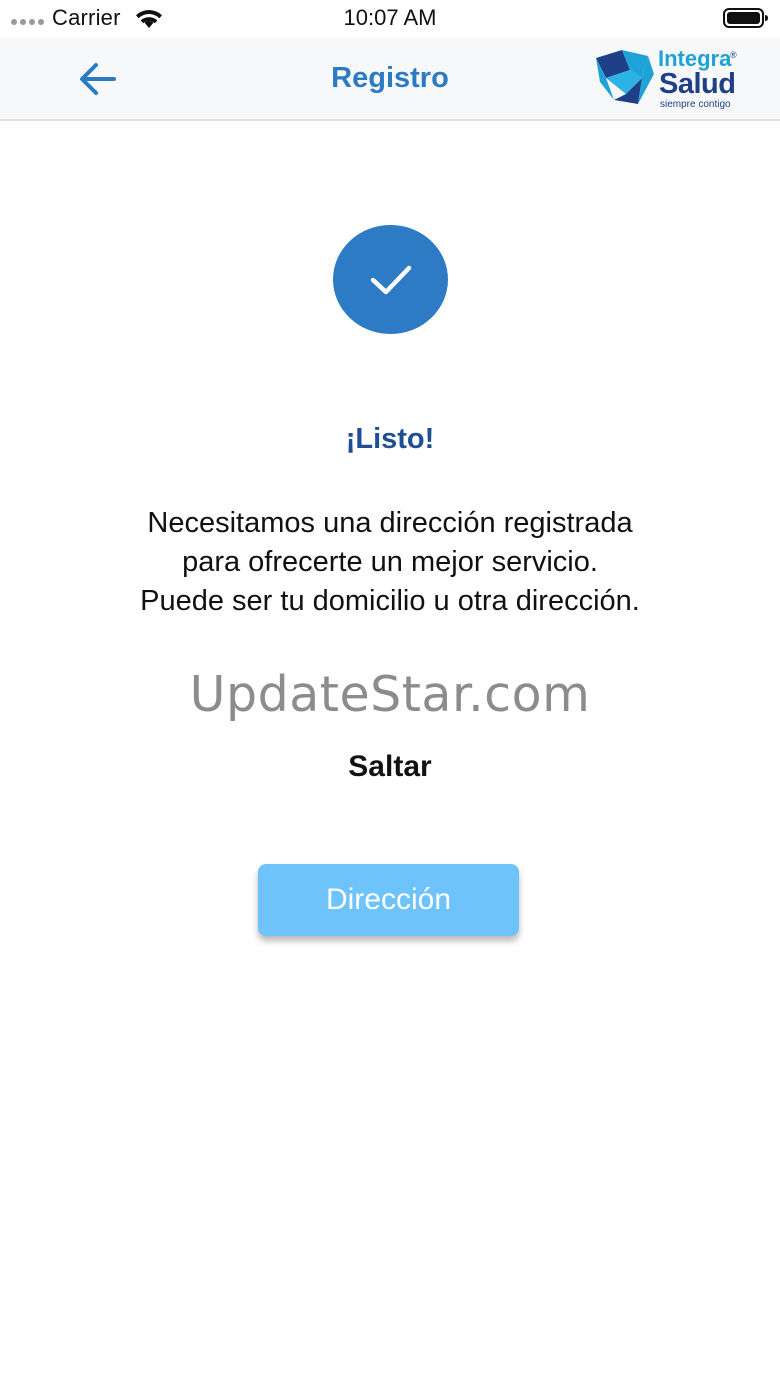  Describe the element at coordinates (695, 58) in the screenshot. I see `logo-word-integra: Integra` at that location.